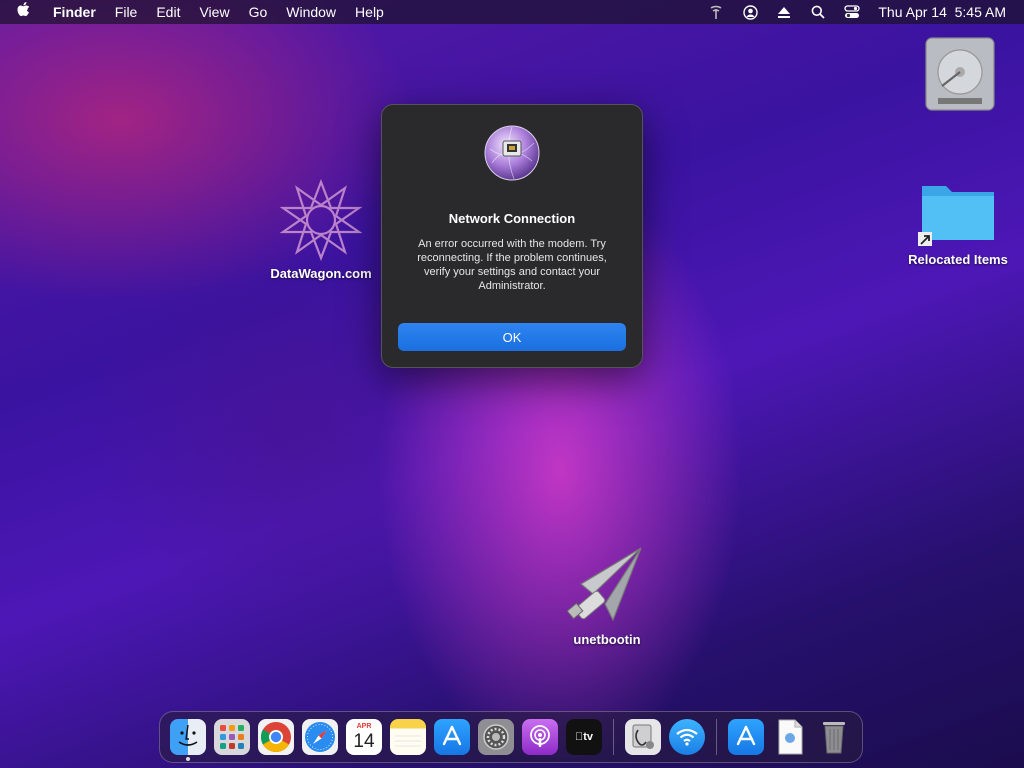 This screenshot has height=768, width=1024. Describe the element at coordinates (188, 759) in the screenshot. I see `running-indicator` at that location.